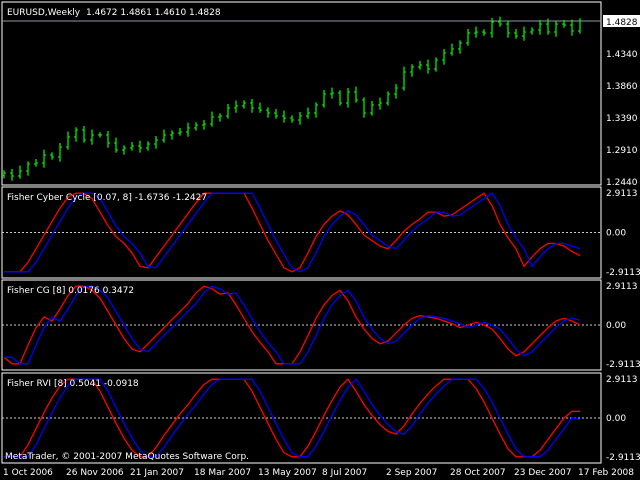 The image size is (640, 480). What do you see at coordinates (70, 291) in the screenshot?
I see `indicator-title: Fisher CG [8] 0.0176 0.3472` at bounding box center [70, 291].